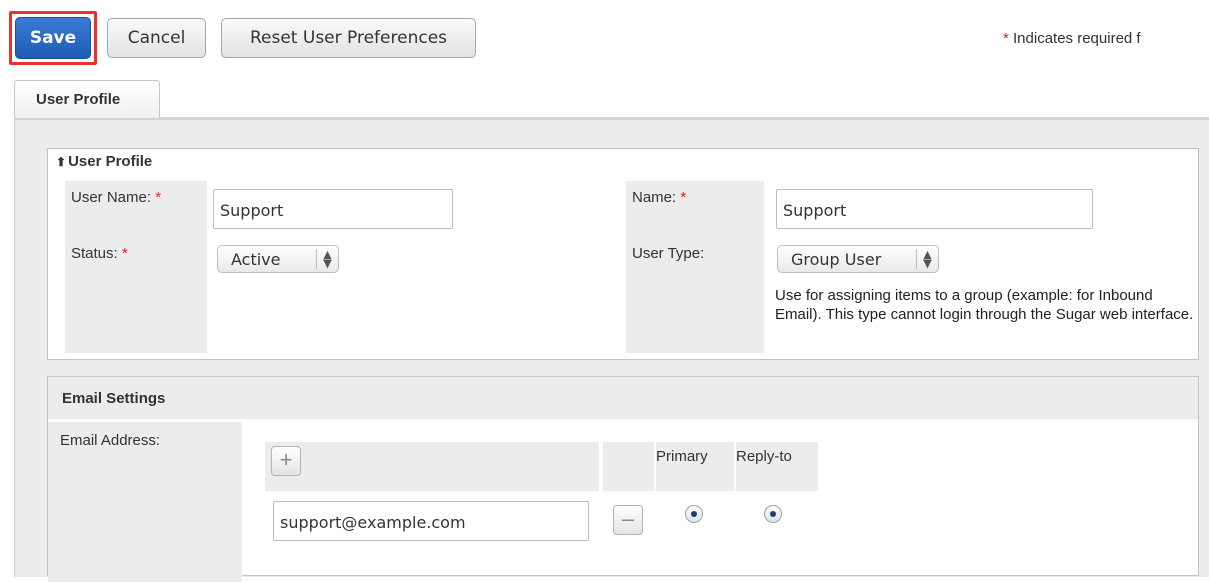 This screenshot has height=582, width=1209. Describe the element at coordinates (659, 197) in the screenshot. I see `name-label: Name: *` at that location.